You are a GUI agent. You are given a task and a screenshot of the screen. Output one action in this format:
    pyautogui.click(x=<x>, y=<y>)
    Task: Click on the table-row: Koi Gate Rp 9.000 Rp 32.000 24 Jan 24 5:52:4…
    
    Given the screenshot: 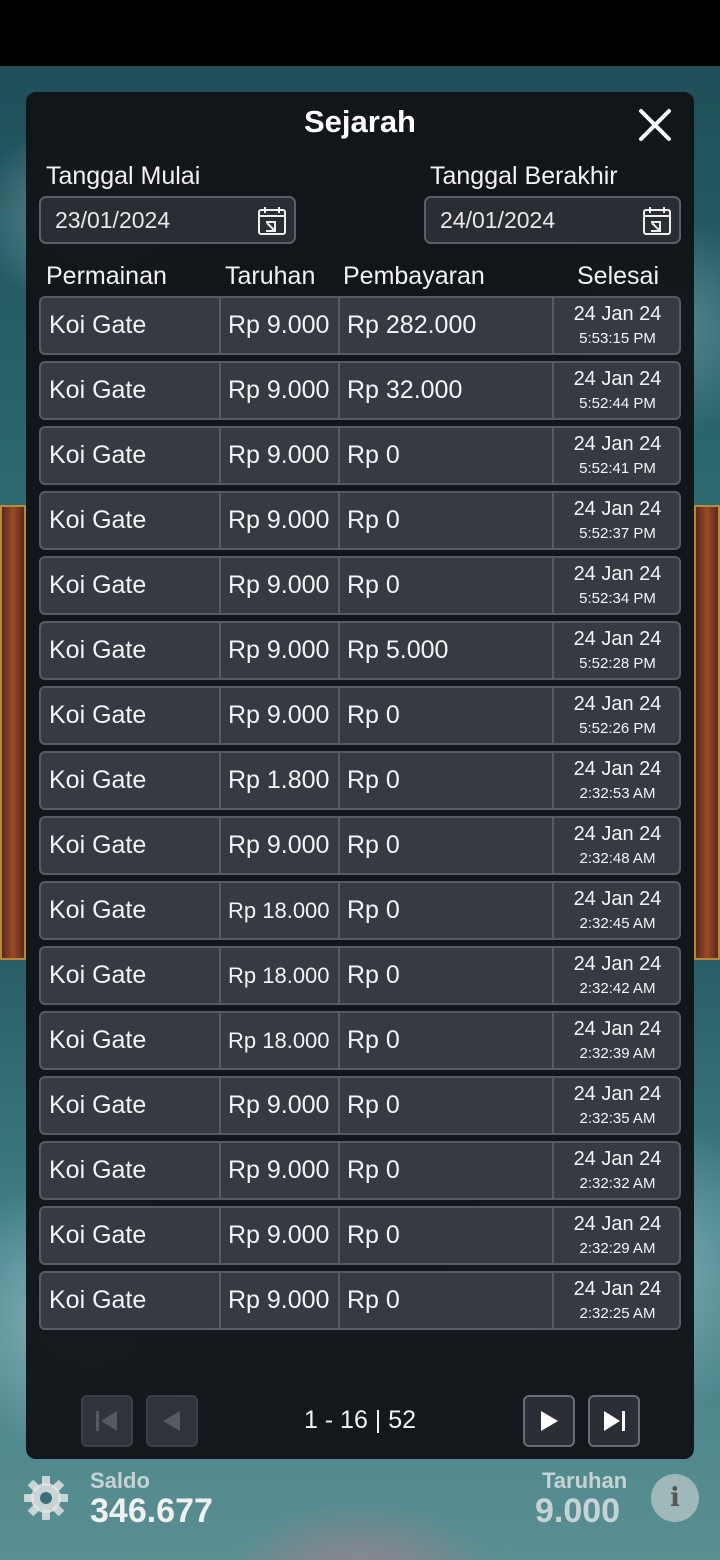 What is the action you would take?
    pyautogui.click(x=360, y=390)
    